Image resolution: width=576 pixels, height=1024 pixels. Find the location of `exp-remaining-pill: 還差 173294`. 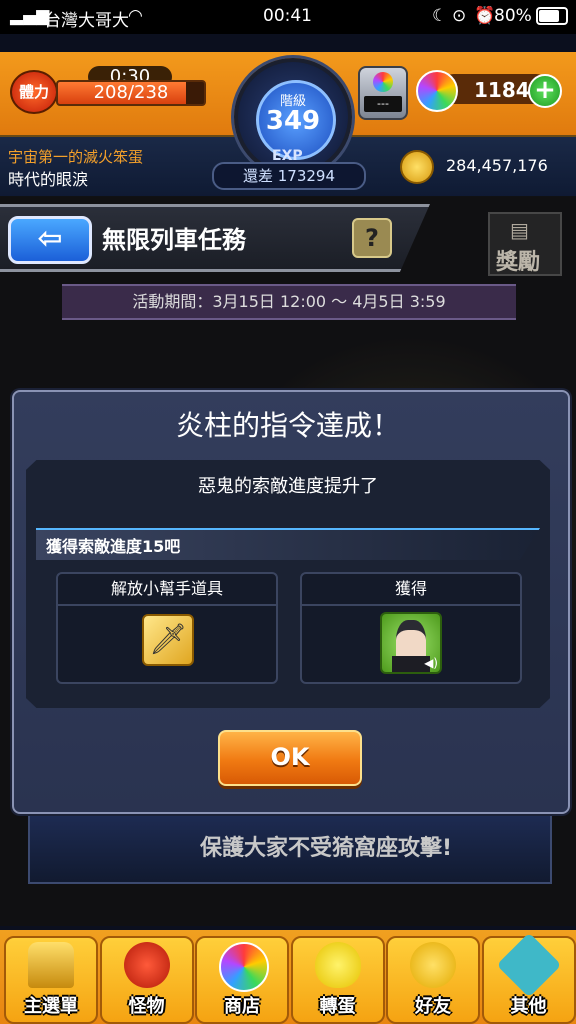

exp-remaining-pill: 還差 173294 is located at coordinates (289, 176).